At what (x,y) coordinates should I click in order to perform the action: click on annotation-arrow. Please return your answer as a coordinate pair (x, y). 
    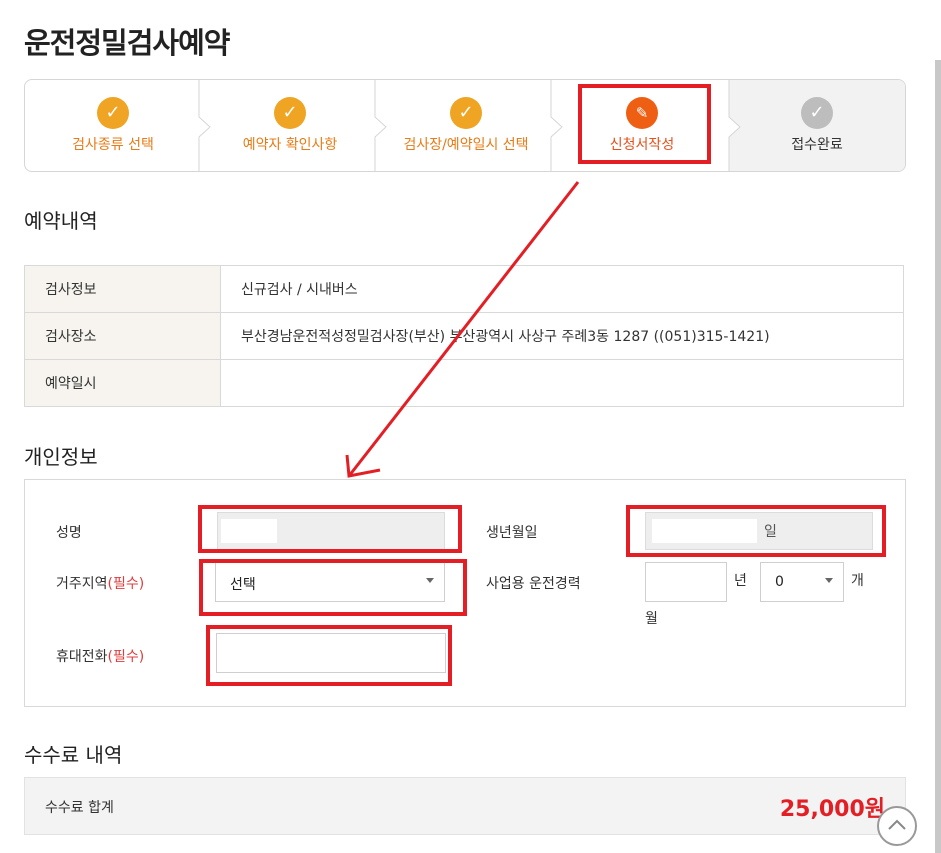
    Looking at the image, I should click on (462, 329).